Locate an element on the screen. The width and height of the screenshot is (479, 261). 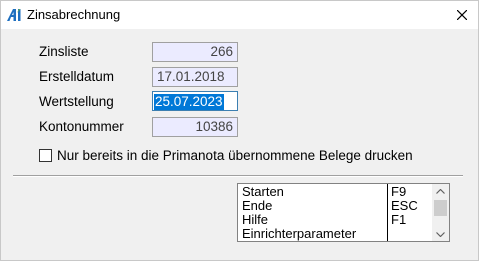
kontonummer-label: Kontonummer is located at coordinates (81, 126).